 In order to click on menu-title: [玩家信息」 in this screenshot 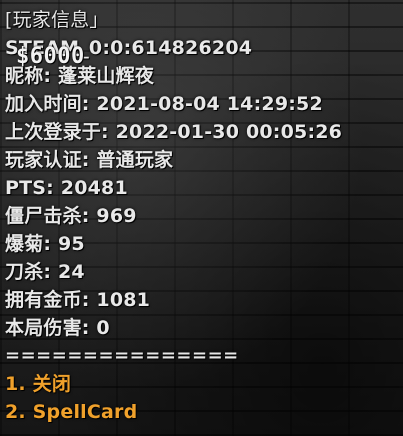, I will do `click(57, 20)`.